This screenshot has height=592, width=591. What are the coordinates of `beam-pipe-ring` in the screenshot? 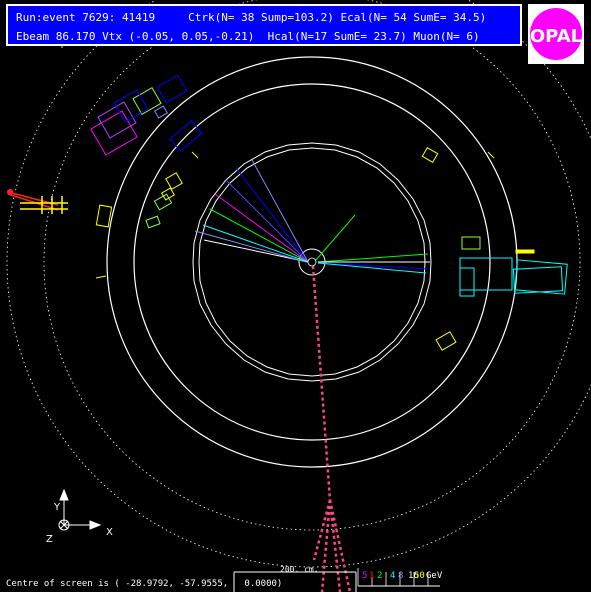 It's located at (312, 262).